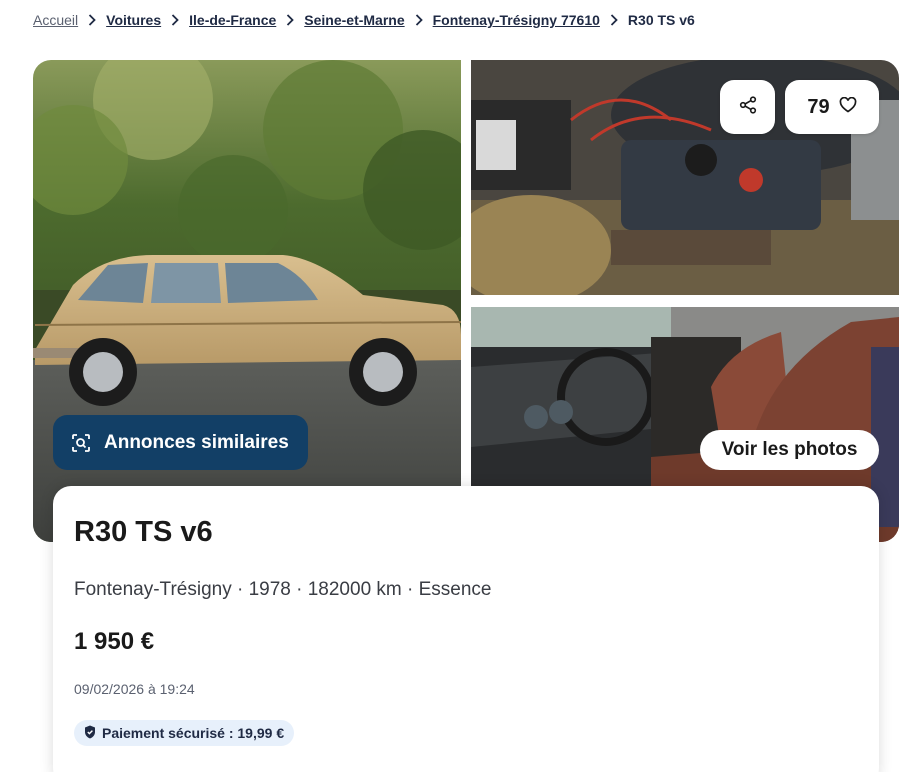 The height and width of the screenshot is (772, 902). What do you see at coordinates (143, 532) in the screenshot?
I see `listing-title: R30 TS v6` at bounding box center [143, 532].